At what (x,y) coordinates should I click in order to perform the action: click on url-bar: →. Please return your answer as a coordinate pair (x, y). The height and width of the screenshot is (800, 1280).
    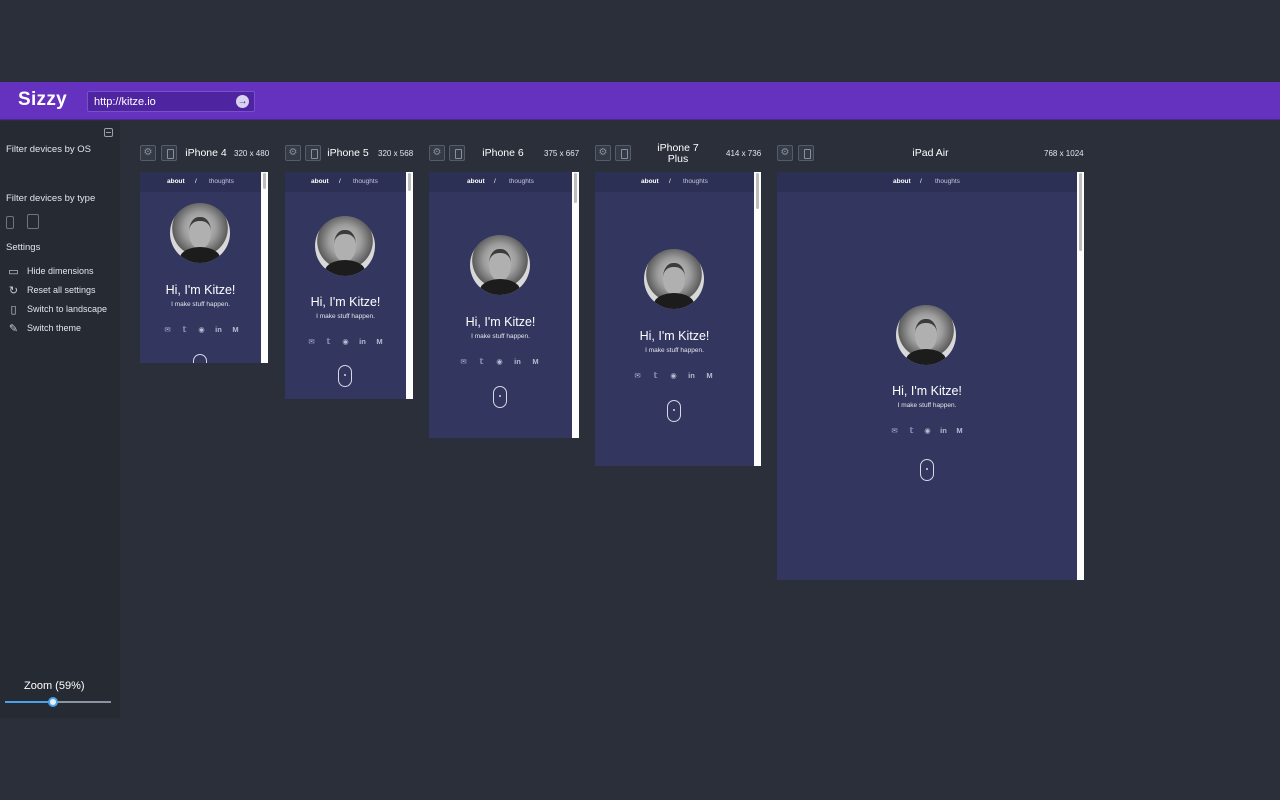
    Looking at the image, I should click on (171, 101).